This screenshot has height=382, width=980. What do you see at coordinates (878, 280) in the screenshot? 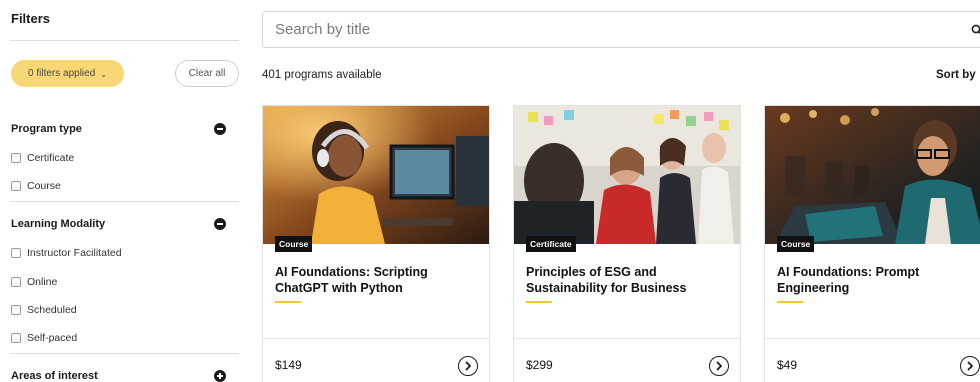
I see `card-title: AI Foundations: Prompt Engineering` at bounding box center [878, 280].